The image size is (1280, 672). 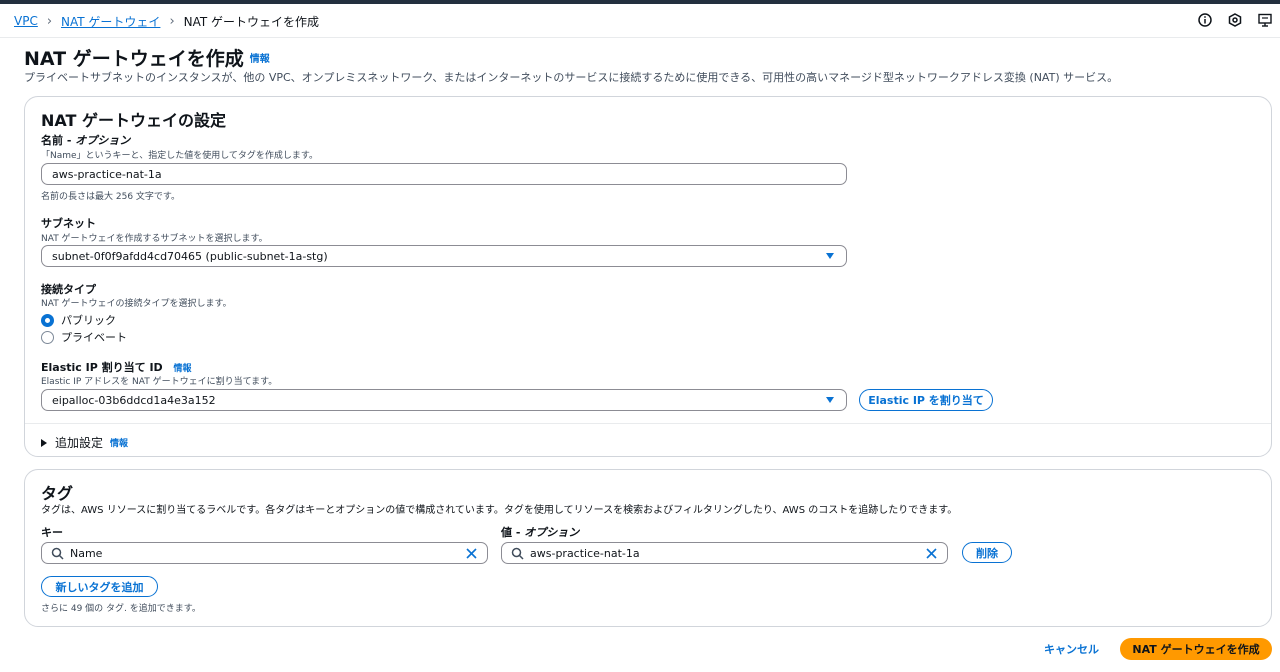 I want to click on radio-public-button, so click(x=47, y=320).